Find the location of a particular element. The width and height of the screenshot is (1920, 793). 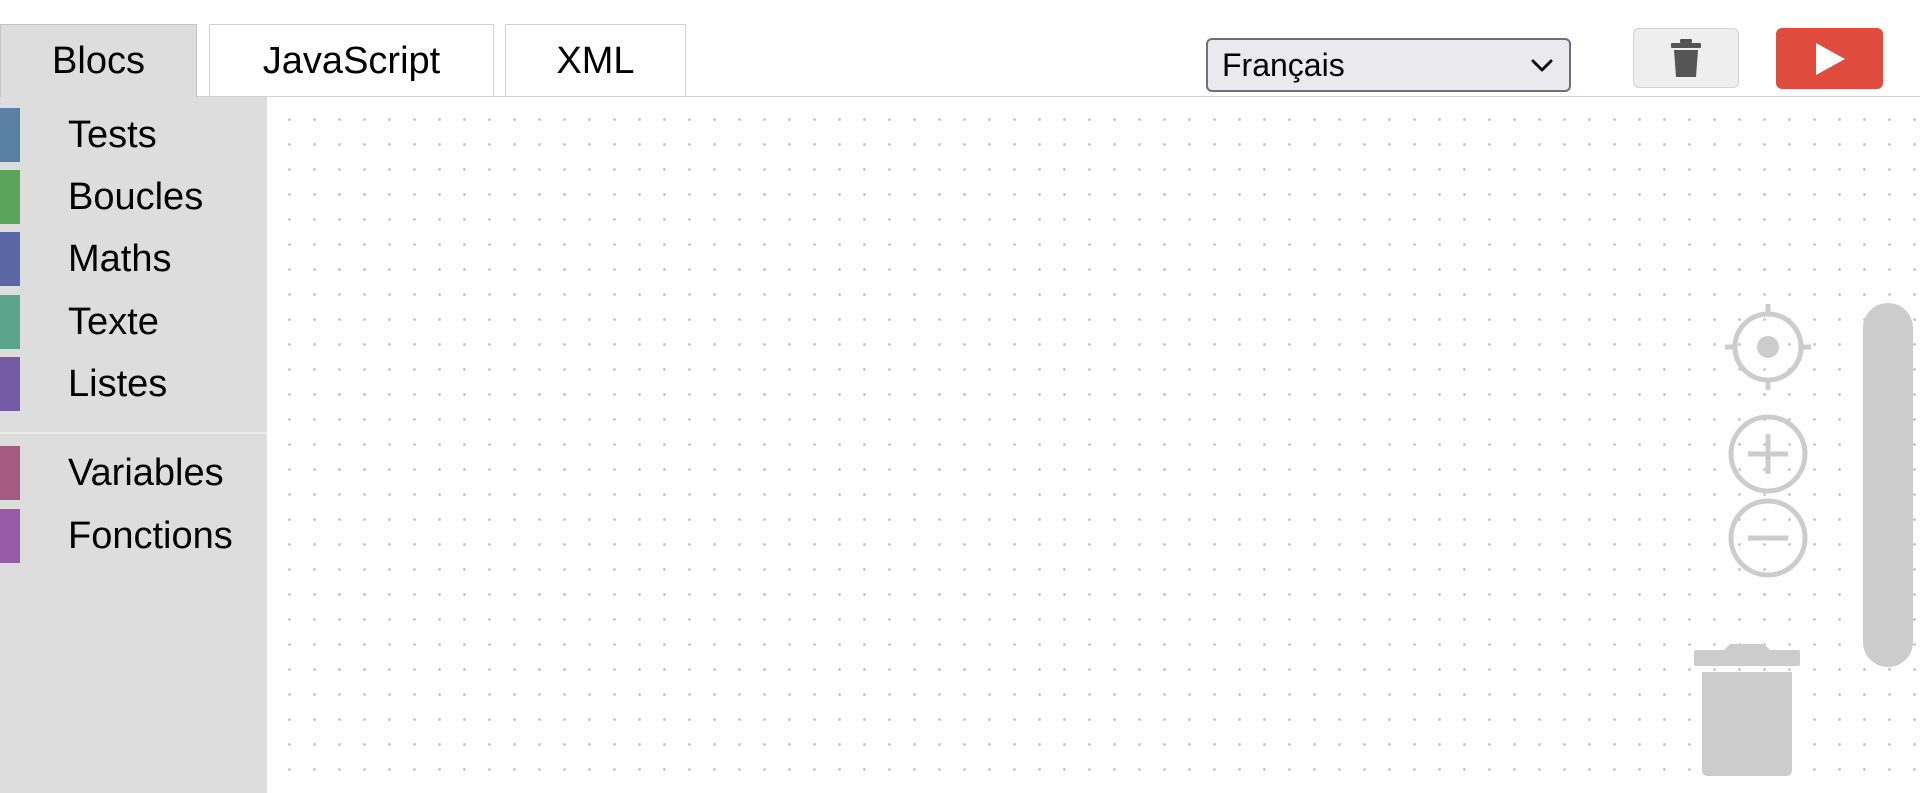

tab-javascript: JavaScript is located at coordinates (351, 60).